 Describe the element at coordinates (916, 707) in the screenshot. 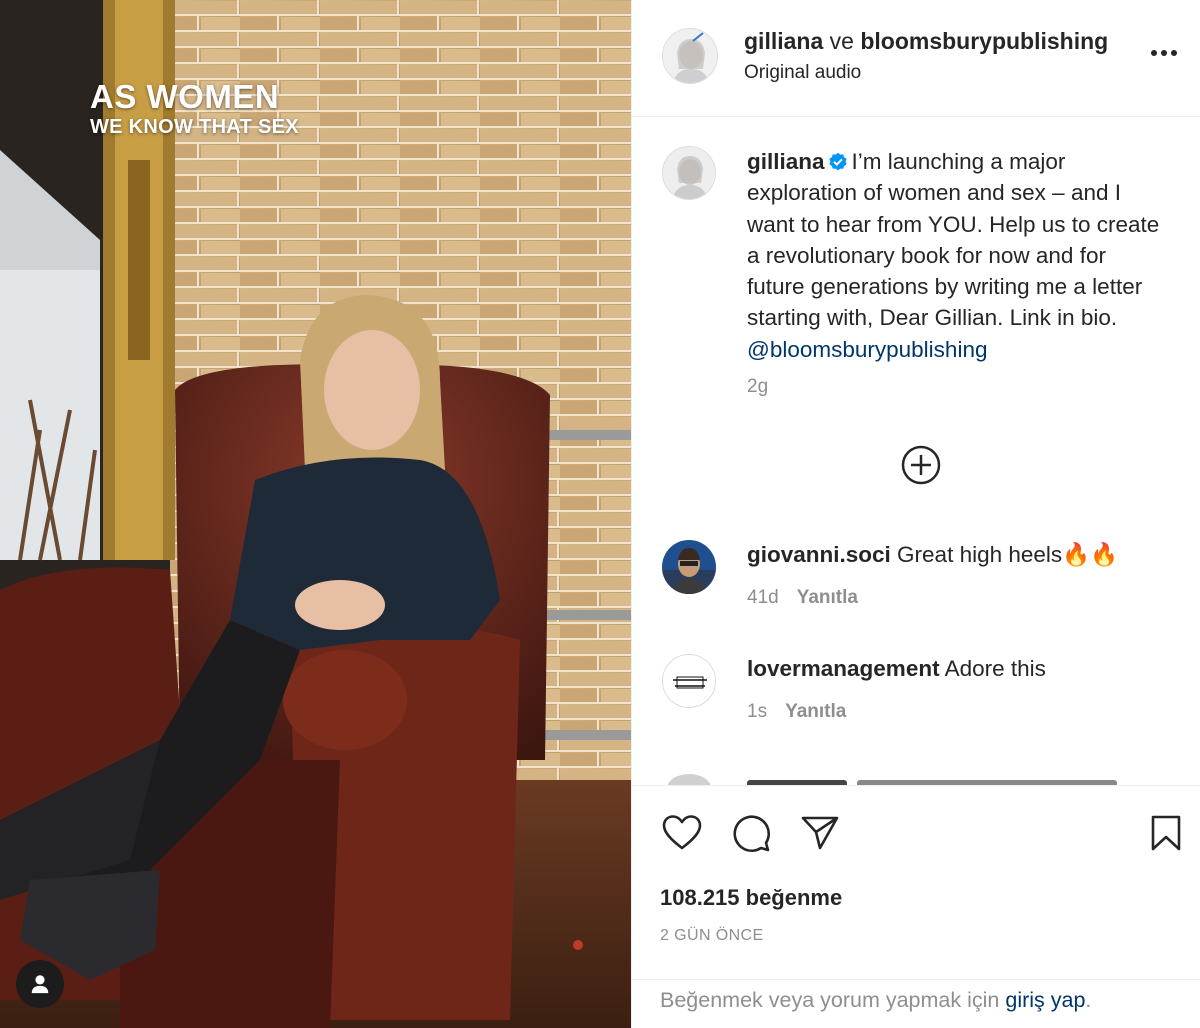

I see `comment-item: lovermanagement Adore this 1s Yanıtla` at that location.